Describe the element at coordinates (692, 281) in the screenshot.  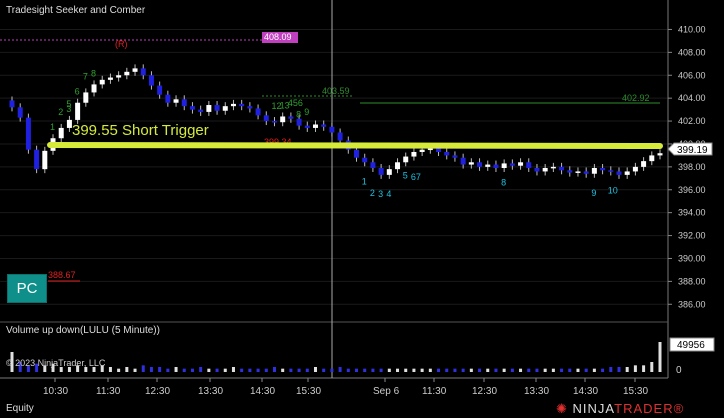
I see `price-tick-label: 388.00` at that location.